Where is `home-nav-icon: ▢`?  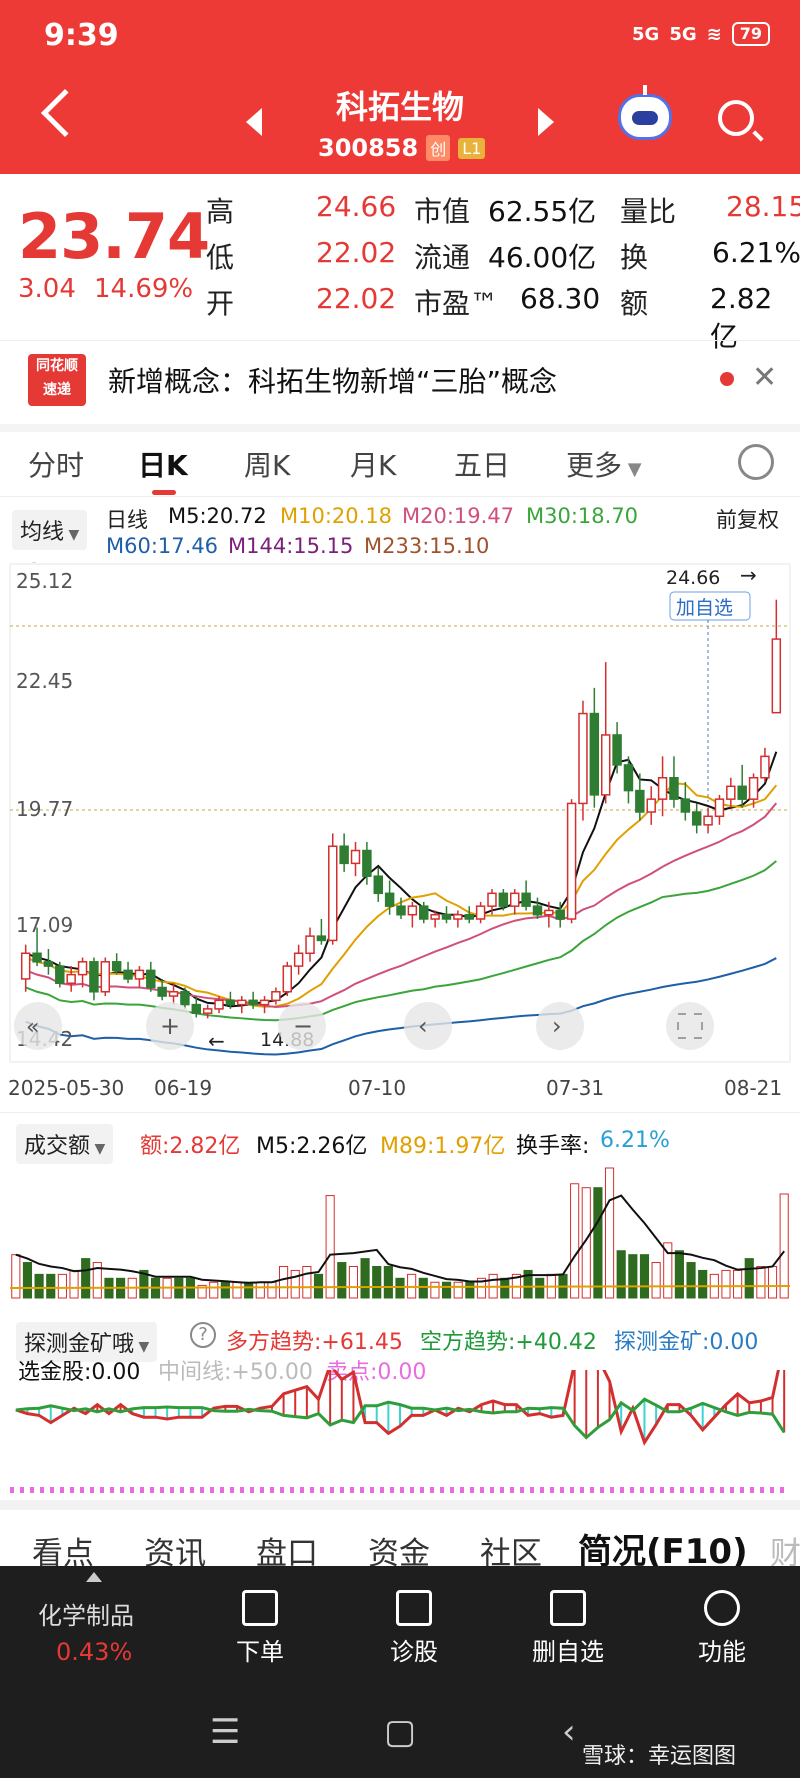
home-nav-icon: ▢ is located at coordinates (400, 1732).